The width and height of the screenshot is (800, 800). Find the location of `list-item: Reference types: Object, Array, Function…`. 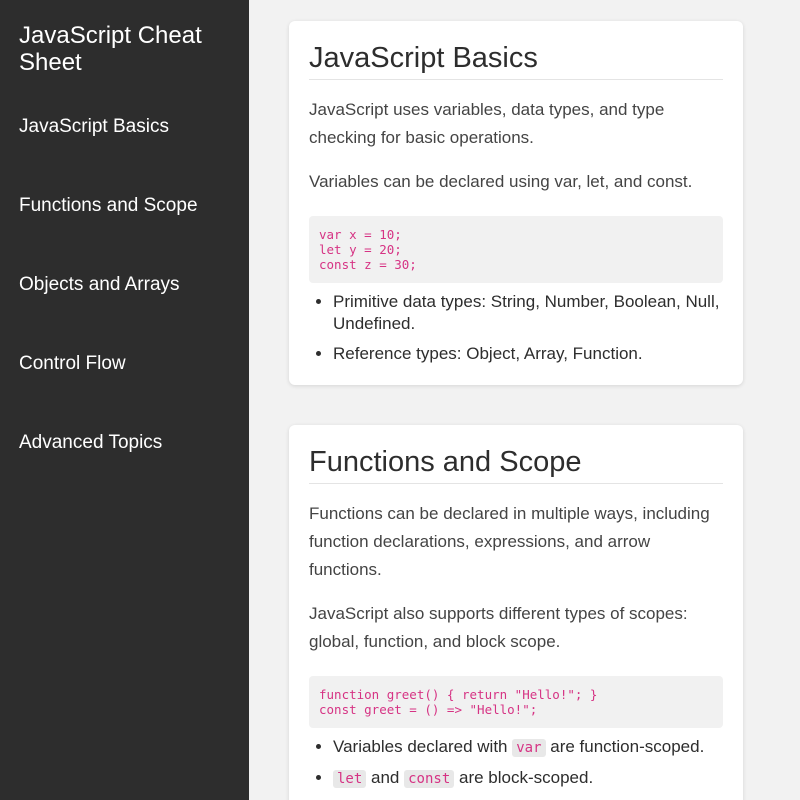

list-item: Reference types: Object, Array, Function… is located at coordinates (528, 354).